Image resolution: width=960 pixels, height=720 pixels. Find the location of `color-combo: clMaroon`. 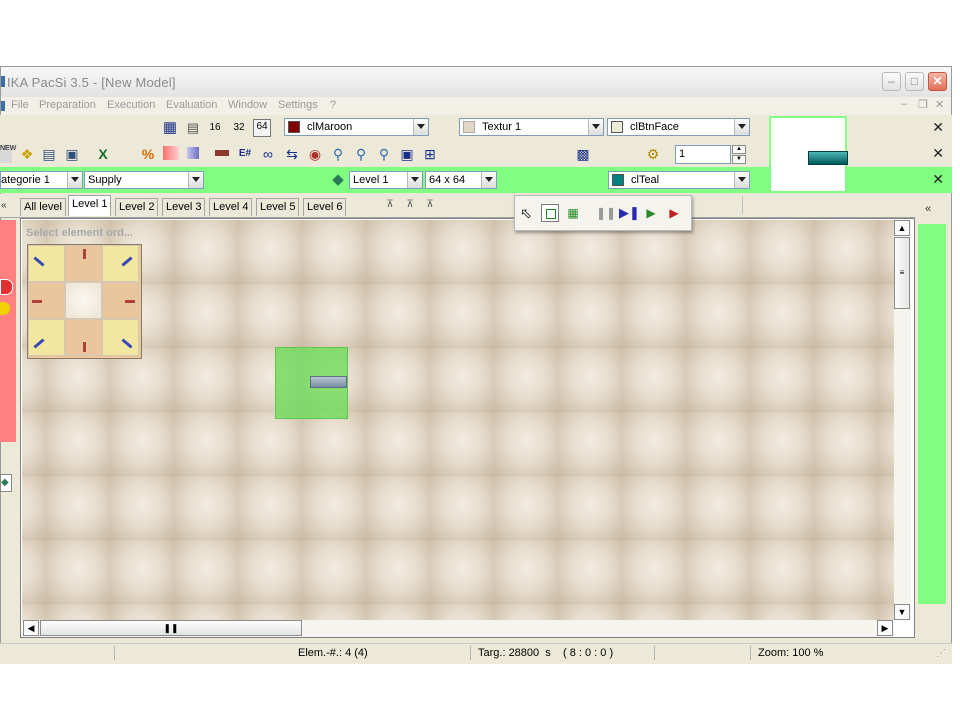

color-combo: clMaroon is located at coordinates (356, 127).